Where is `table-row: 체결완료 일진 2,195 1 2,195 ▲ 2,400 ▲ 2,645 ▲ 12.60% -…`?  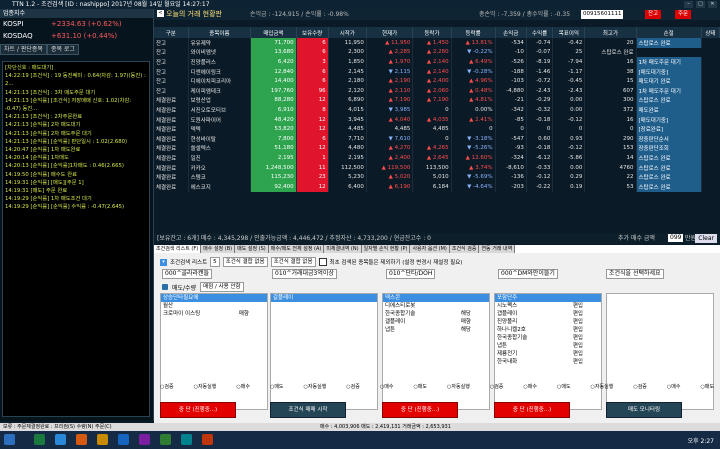 table-row: 체결완료 일진 2,195 1 2,195 ▲ 2,400 ▲ 2,645 ▲ 12.60% -… is located at coordinates (437, 158).